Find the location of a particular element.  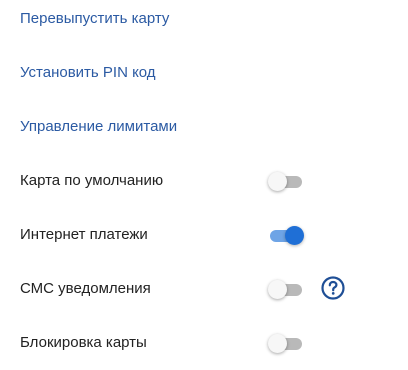

default-card-label: Карта по умолчанию is located at coordinates (92, 180).